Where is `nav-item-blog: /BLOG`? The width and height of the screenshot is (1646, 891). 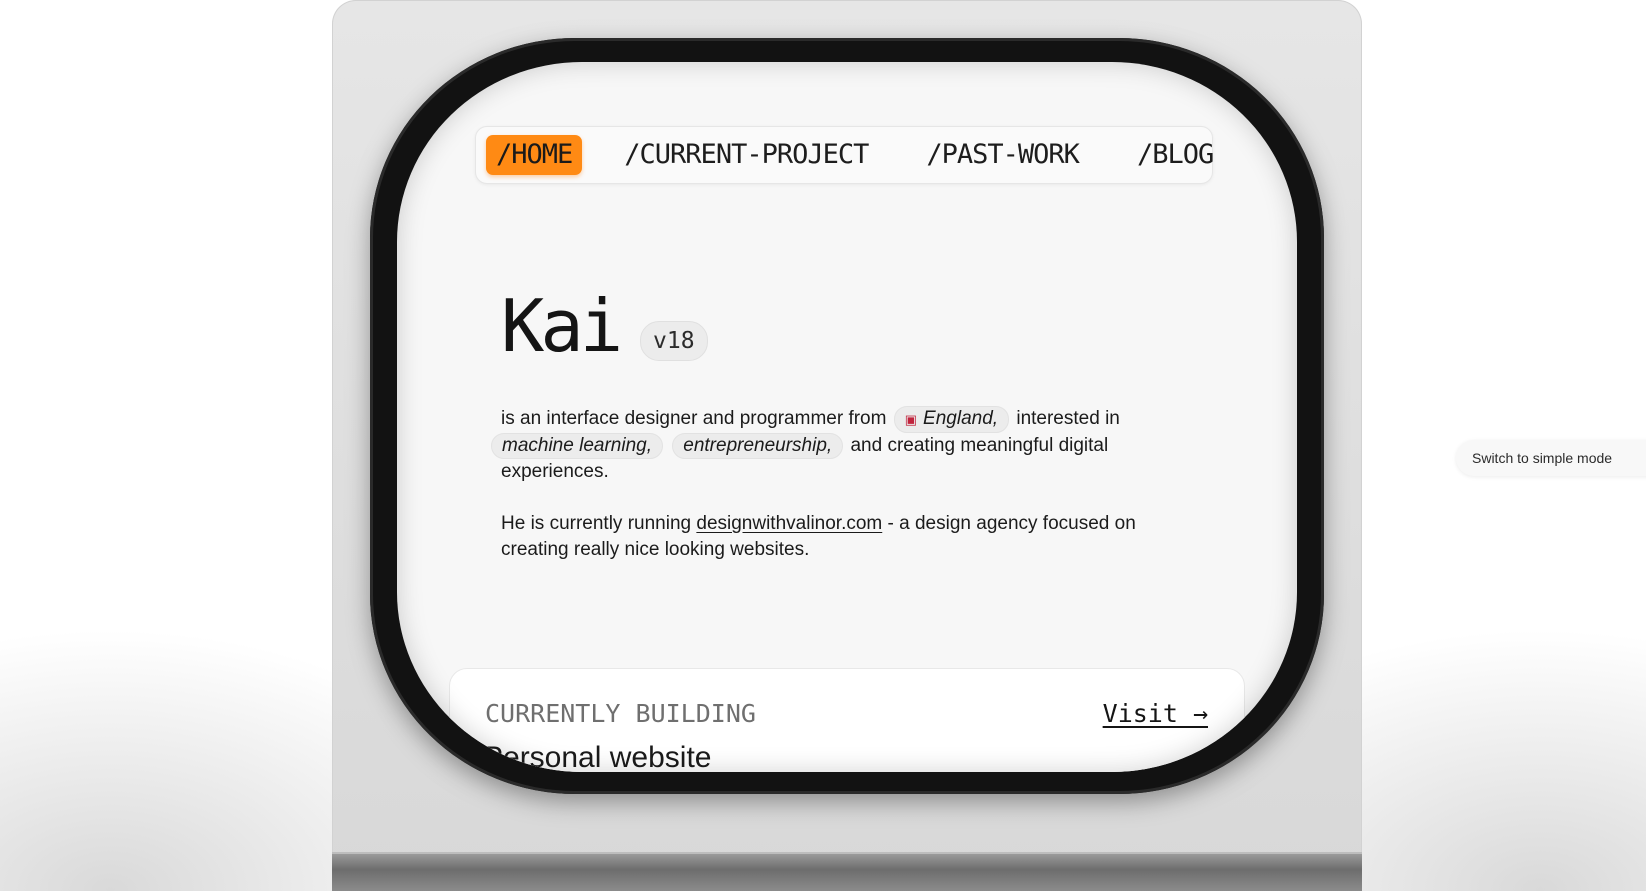 nav-item-blog: /BLOG is located at coordinates (1175, 155).